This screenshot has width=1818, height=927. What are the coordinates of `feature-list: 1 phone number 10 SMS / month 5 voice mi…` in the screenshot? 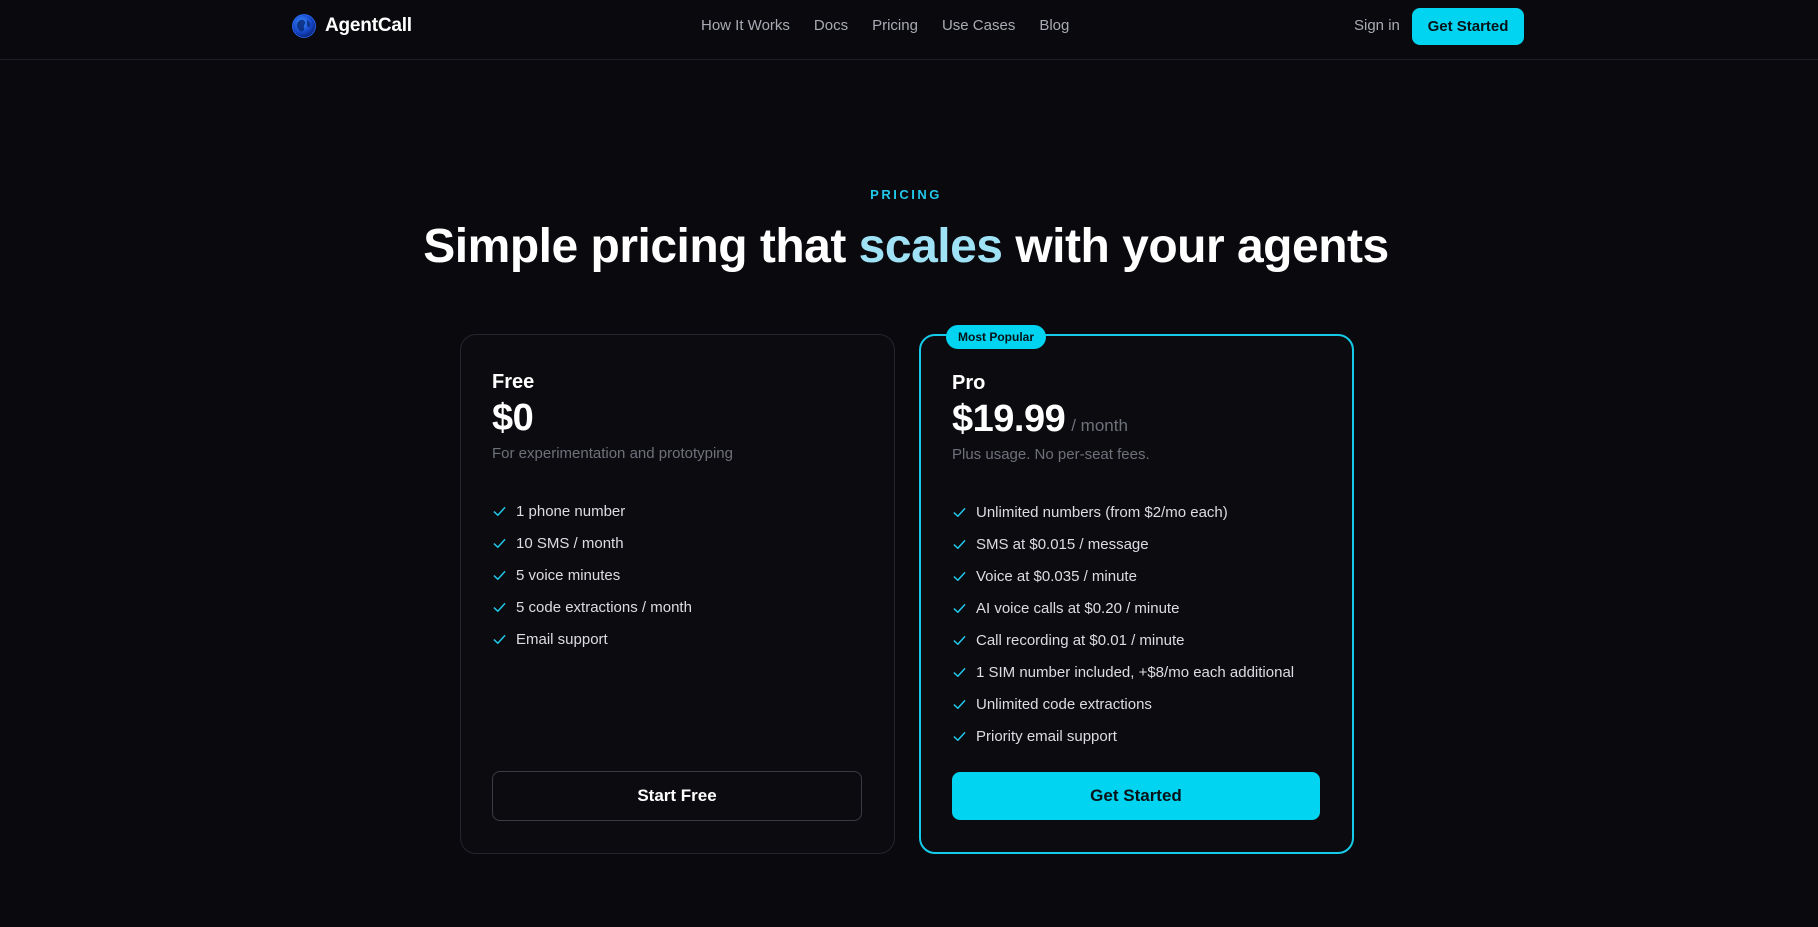 It's located at (592, 575).